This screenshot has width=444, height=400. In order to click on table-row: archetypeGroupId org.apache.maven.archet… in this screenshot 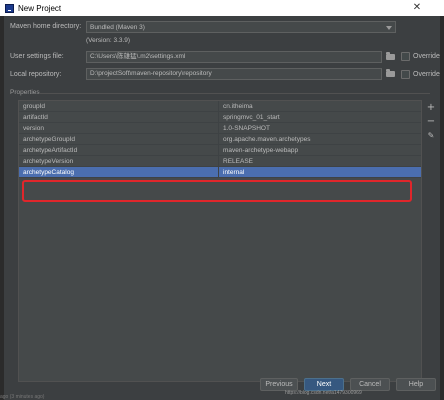, I will do `click(220, 139)`.